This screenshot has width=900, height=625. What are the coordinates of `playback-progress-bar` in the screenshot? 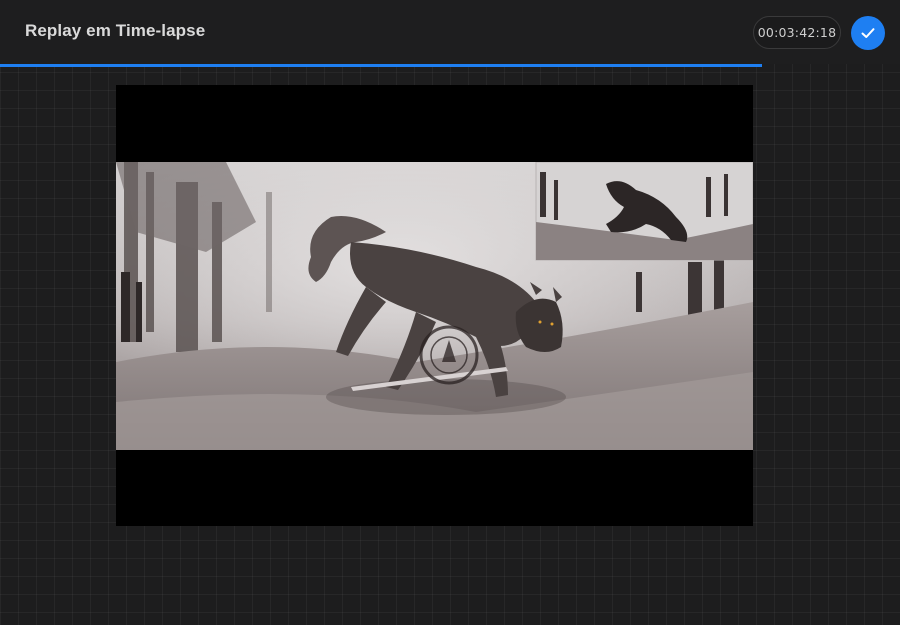 It's located at (450, 65).